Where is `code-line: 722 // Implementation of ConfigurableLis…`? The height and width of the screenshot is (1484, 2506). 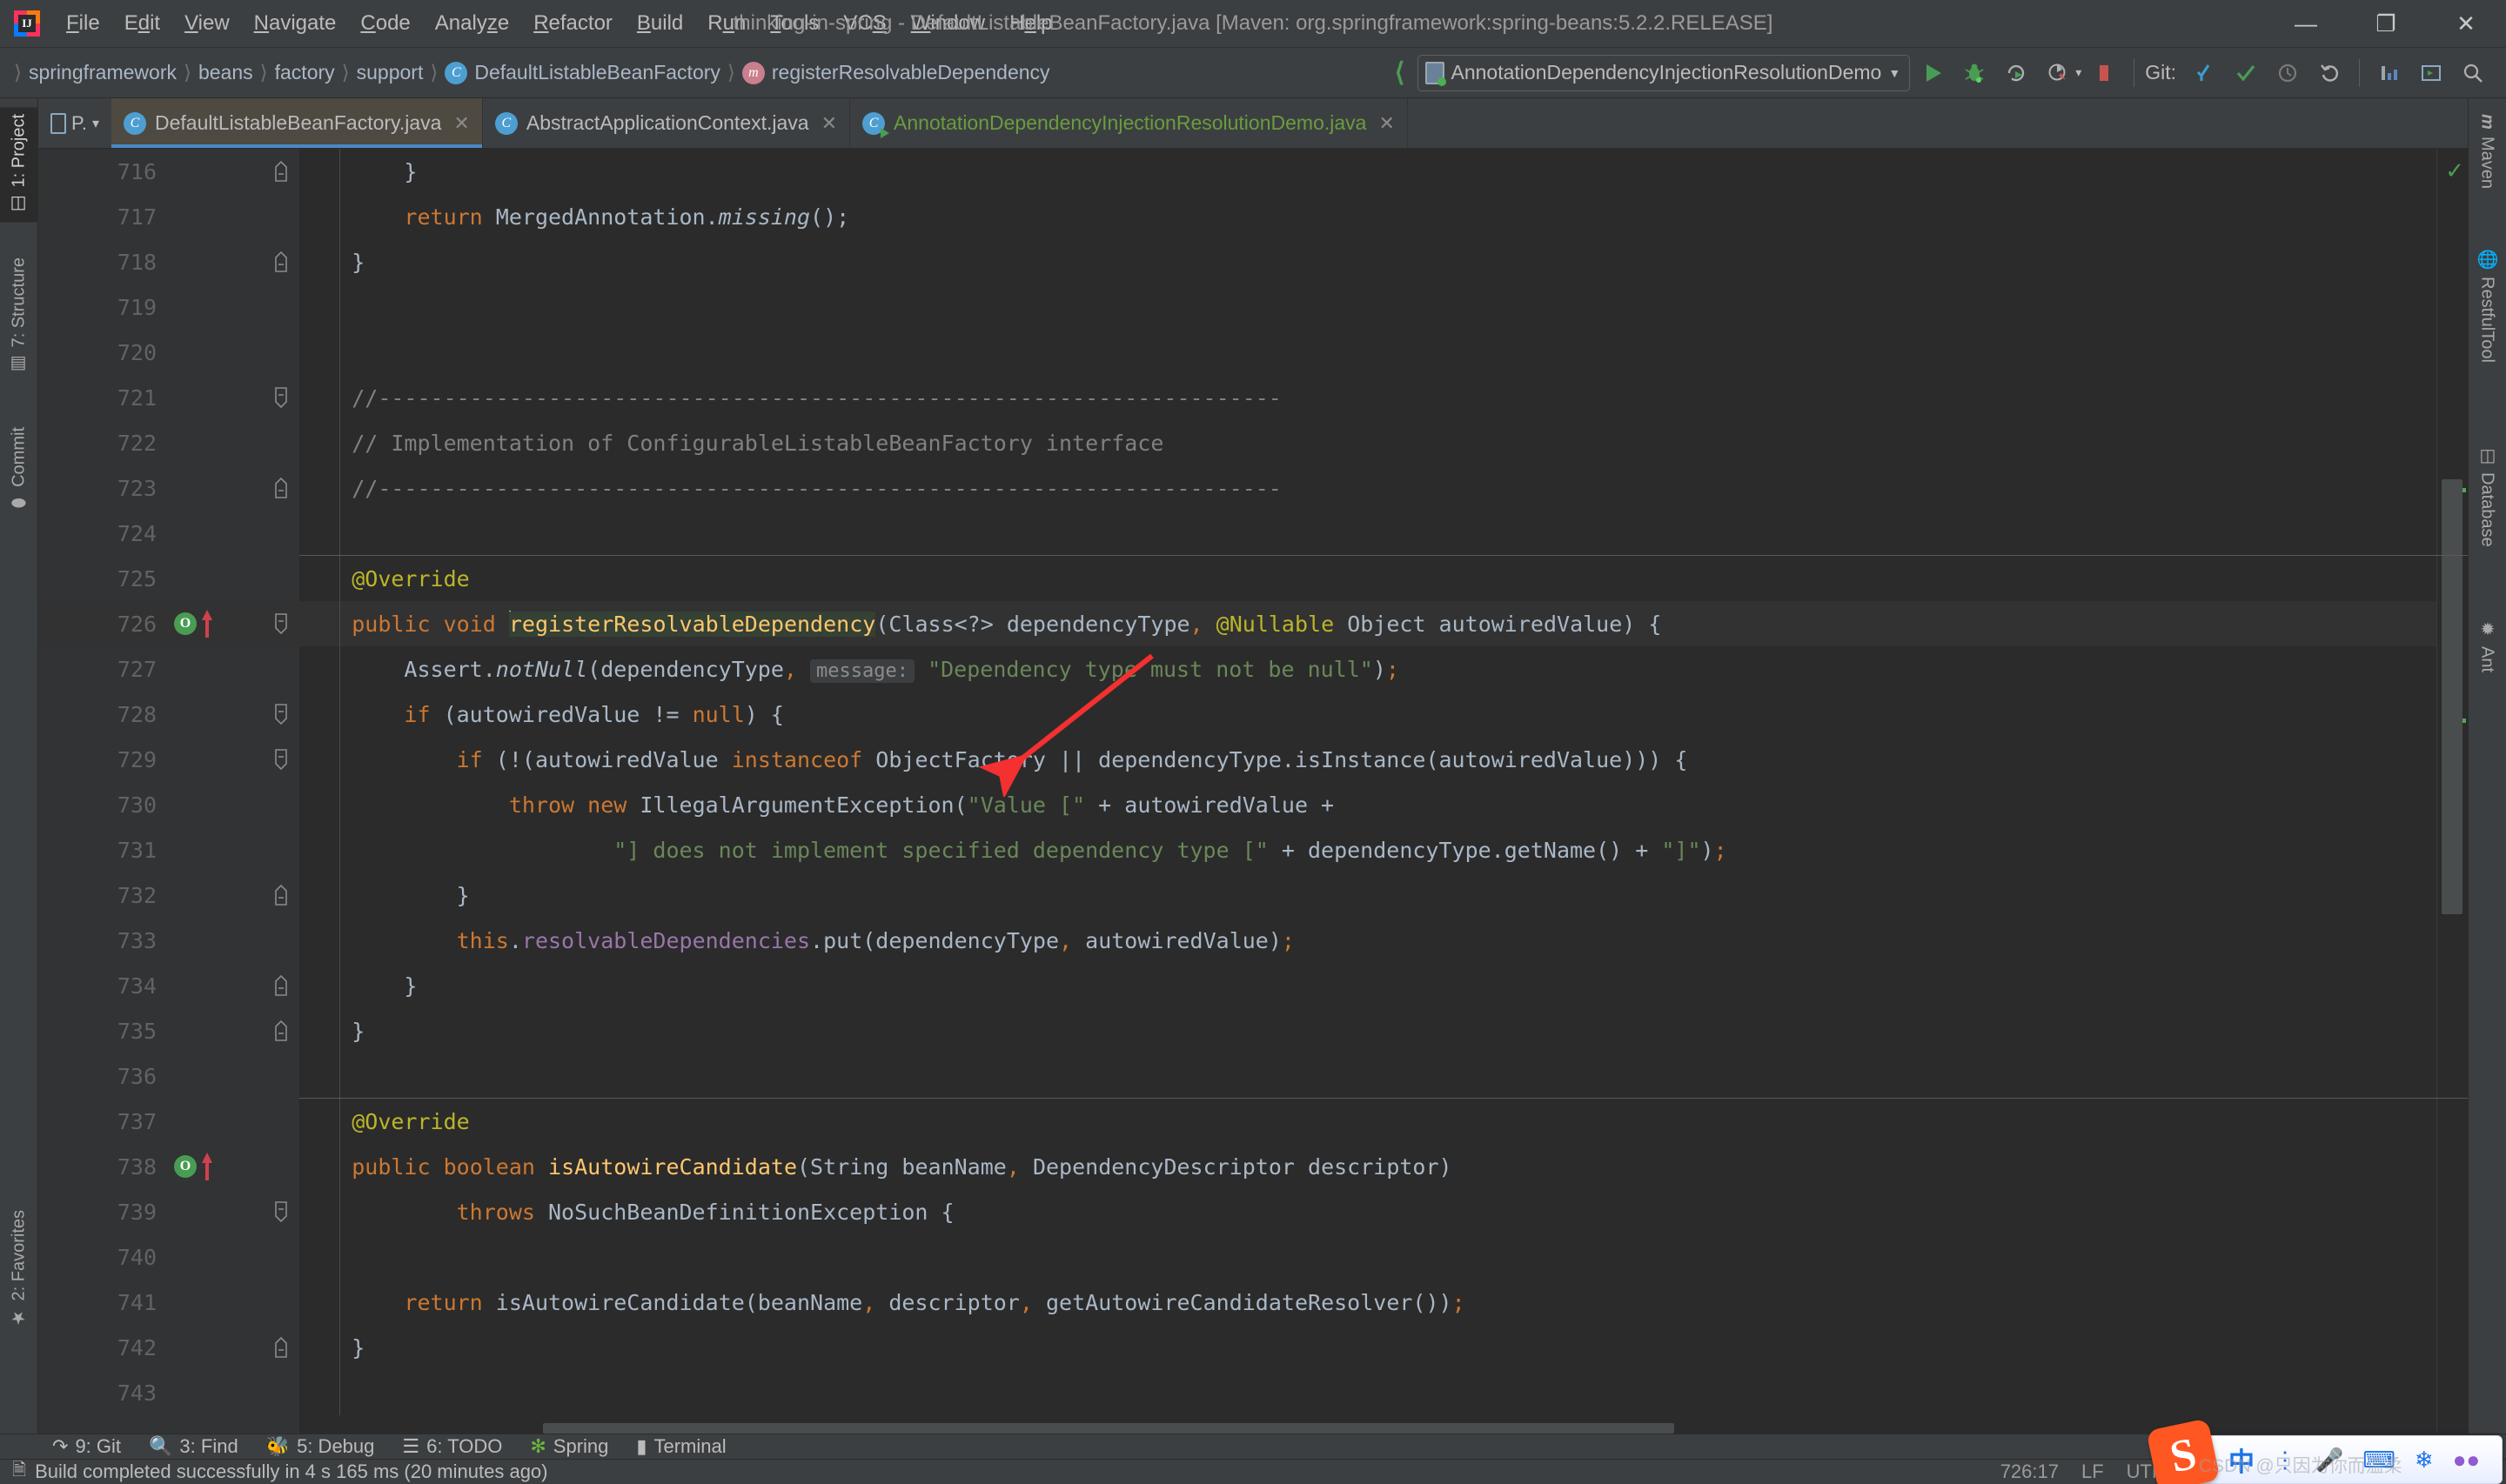
code-line: 722 // Implementation of ConfigurableLis… is located at coordinates (1253, 442).